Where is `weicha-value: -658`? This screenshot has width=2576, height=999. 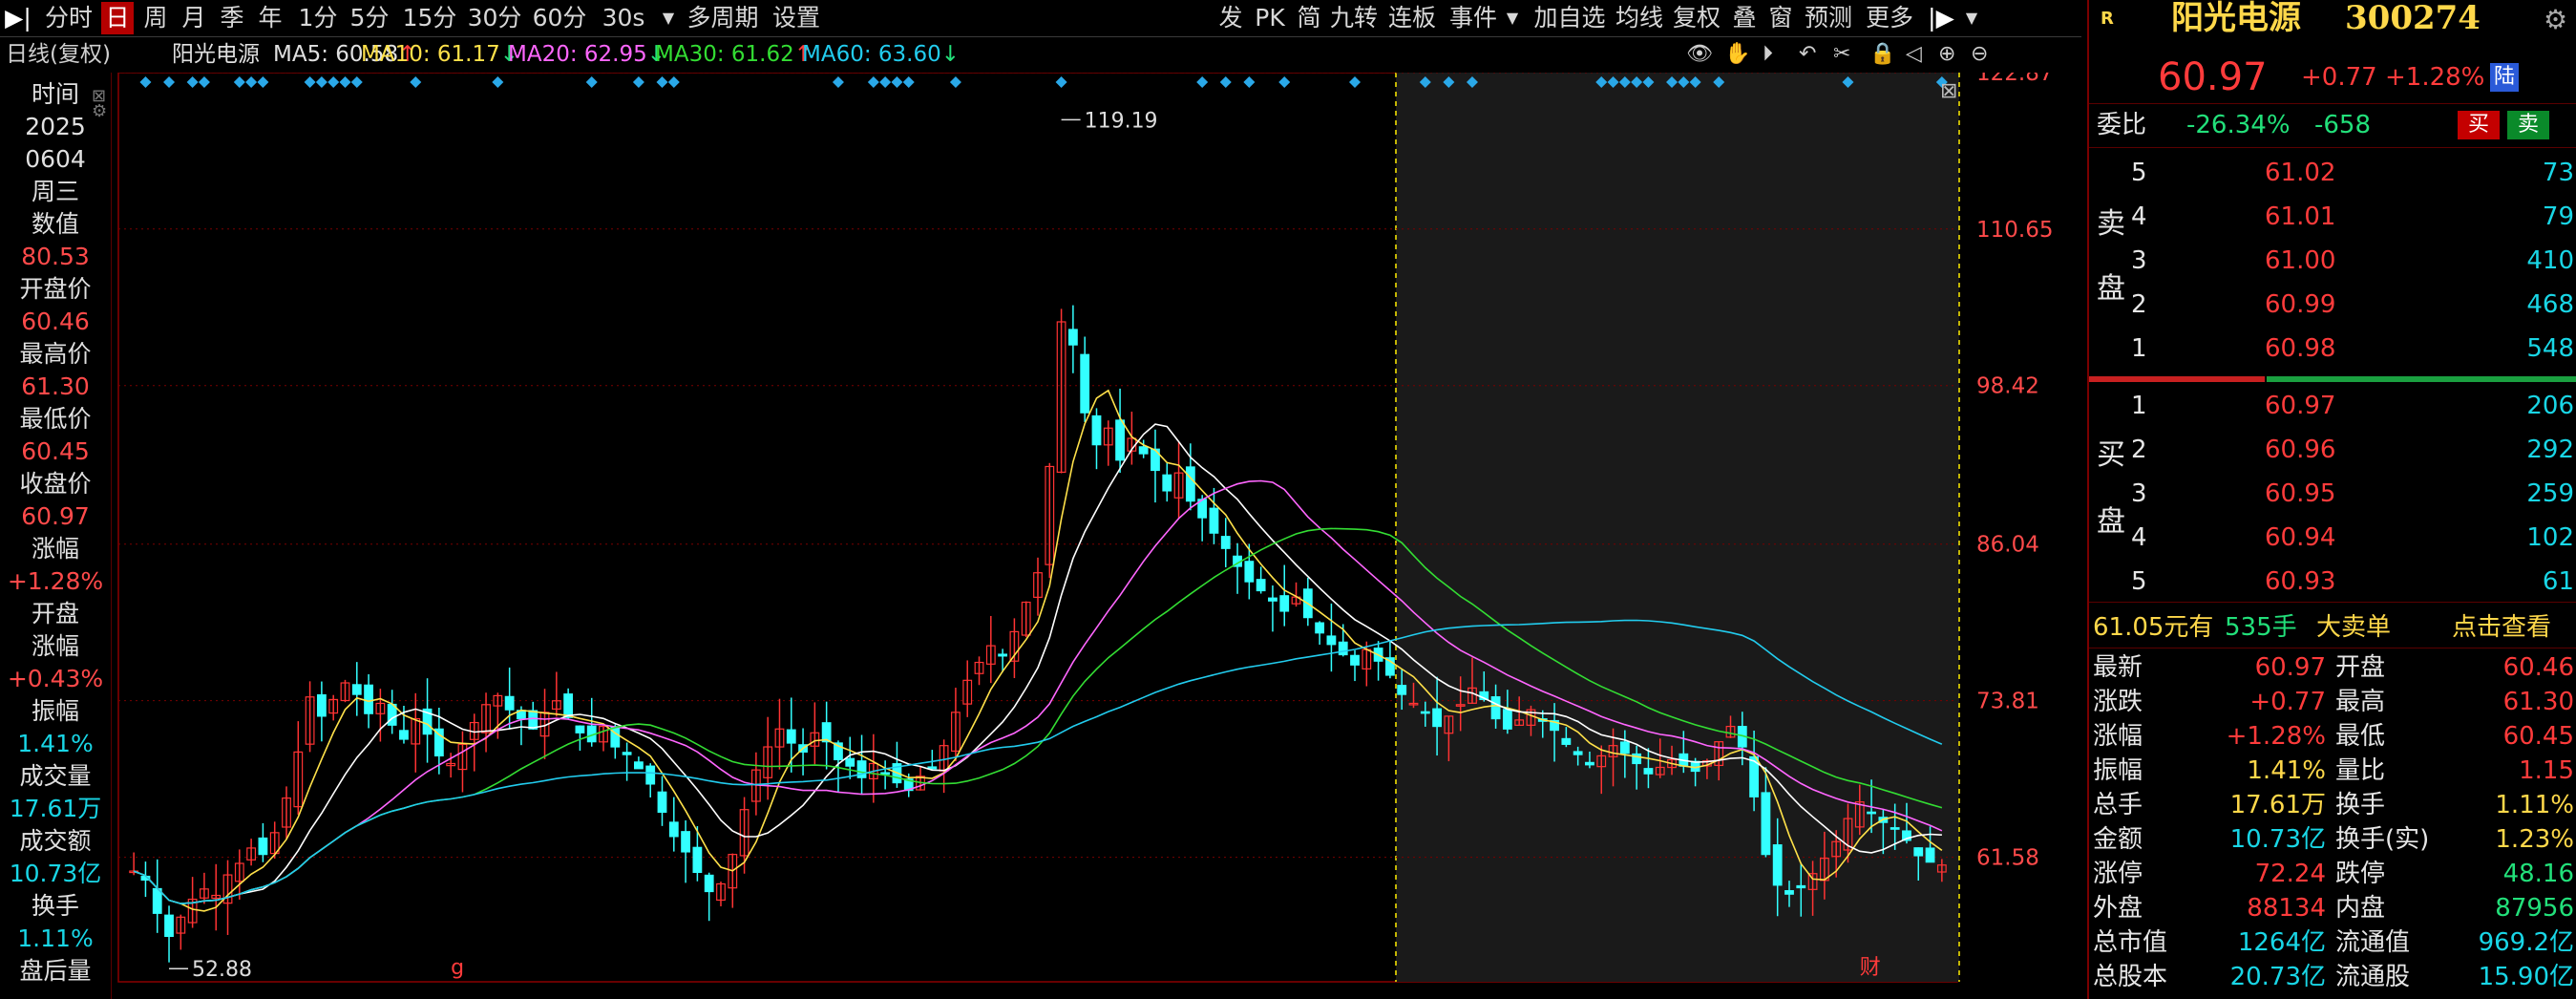 weicha-value: -658 is located at coordinates (2343, 125).